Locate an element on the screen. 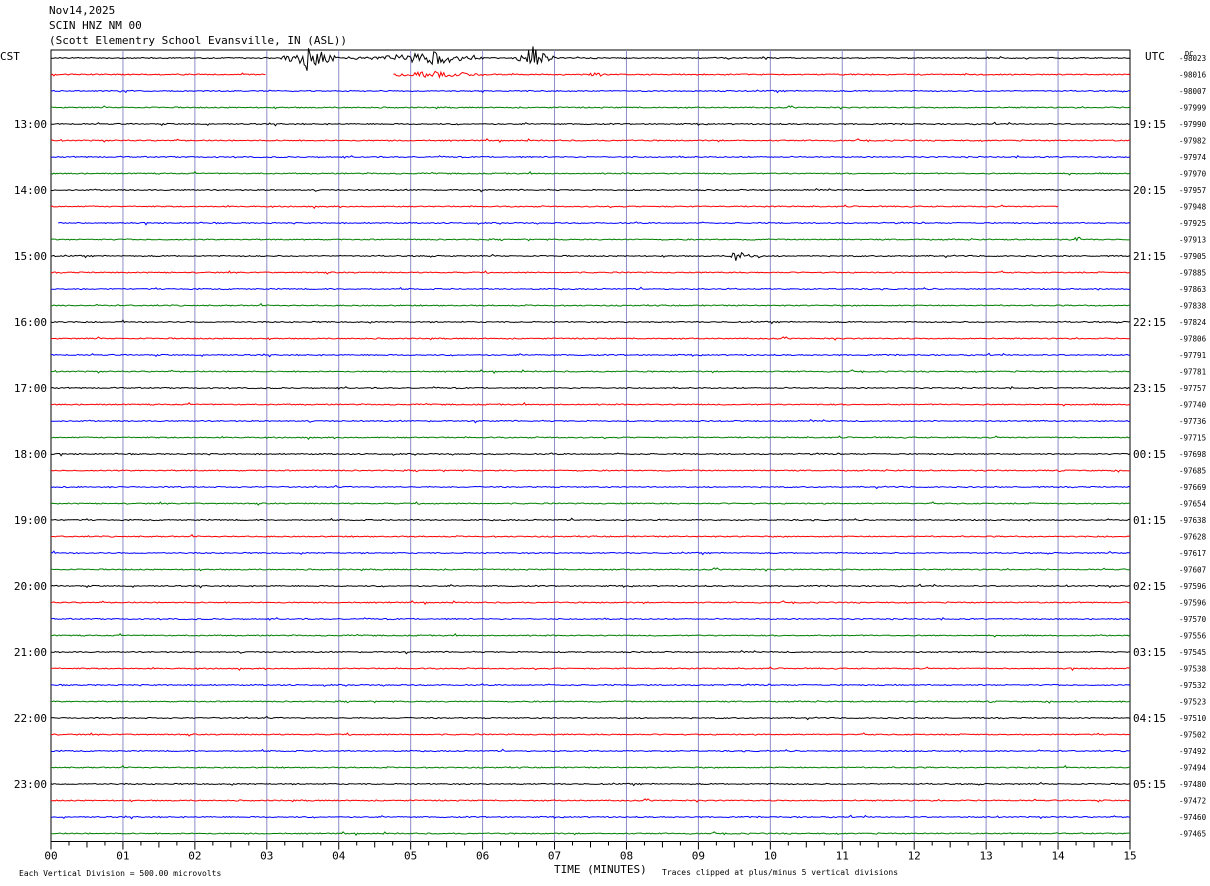 This screenshot has height=886, width=1210. dc-offset-label: -97654 is located at coordinates (1193, 504).